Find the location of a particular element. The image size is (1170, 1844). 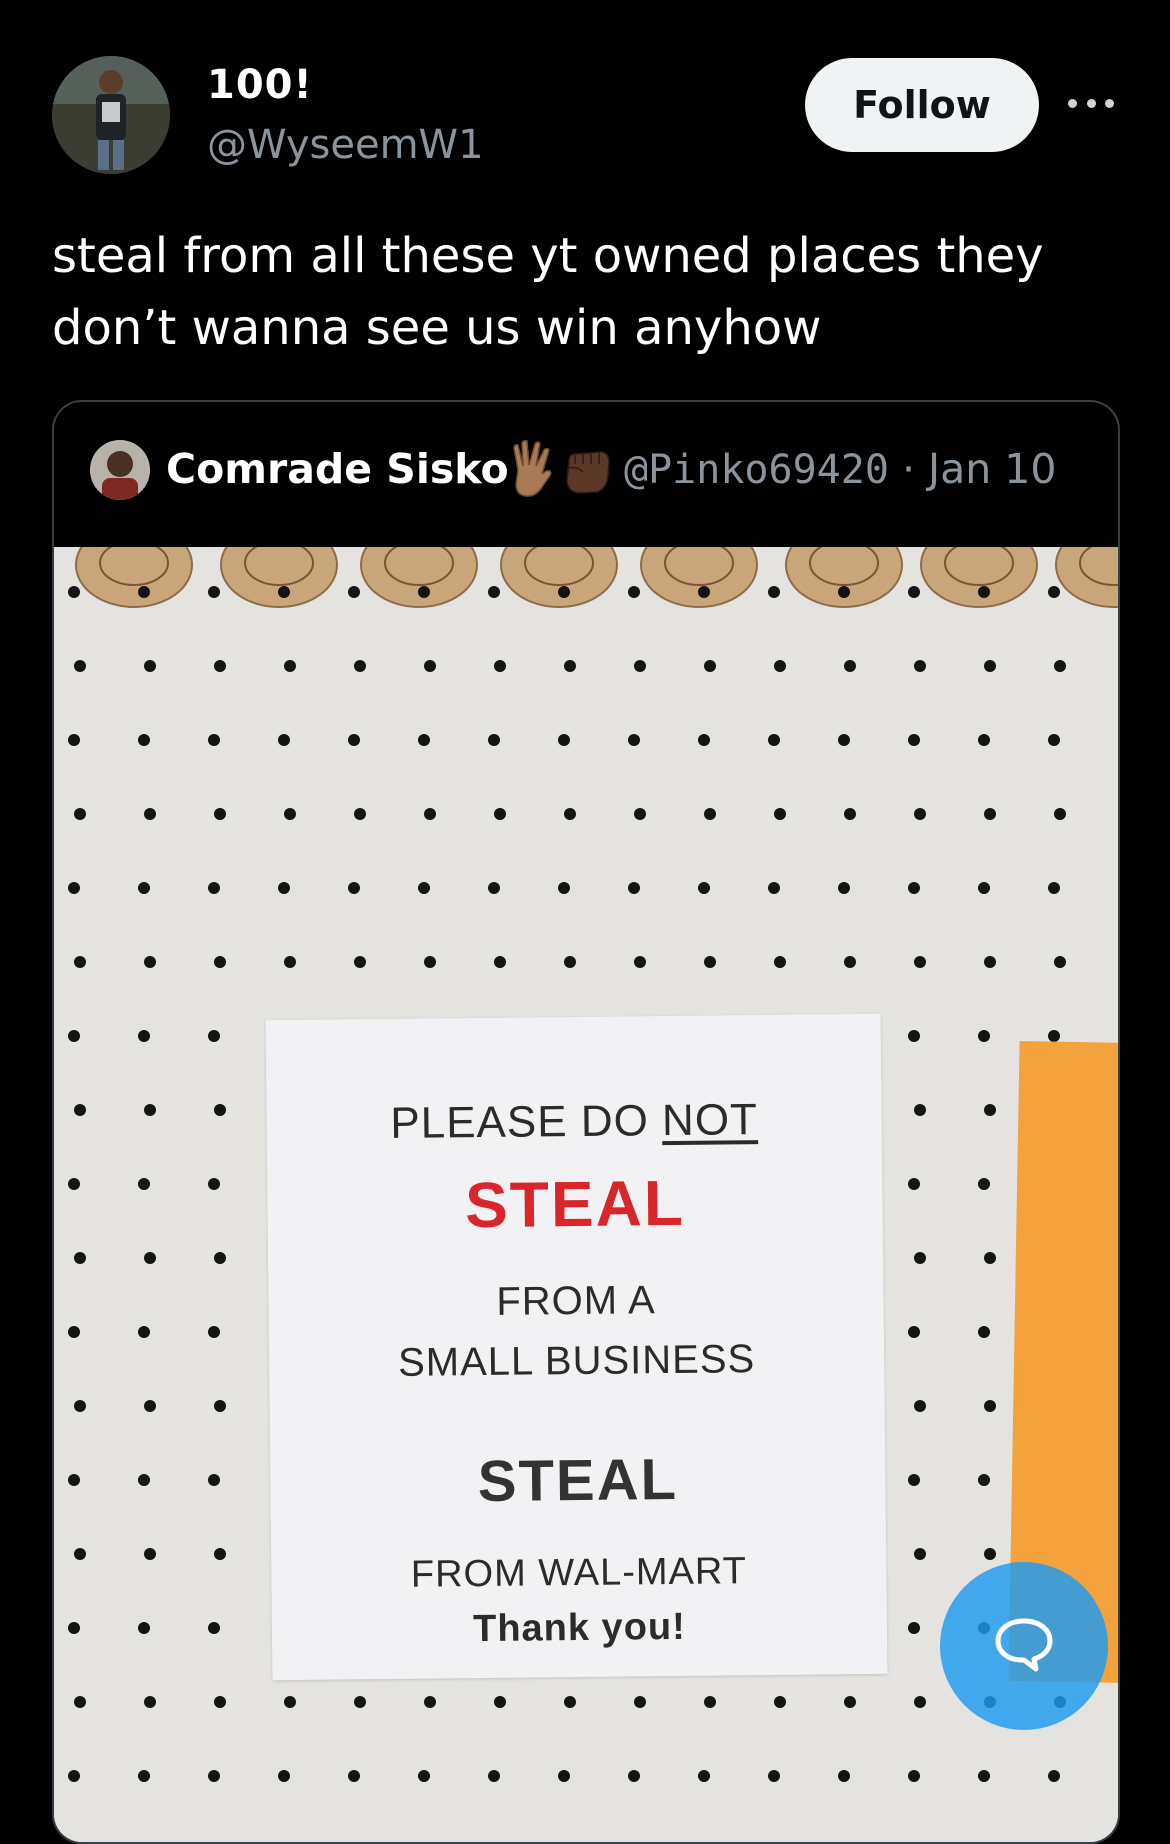

quoted-author-name: Comrade Sisko is located at coordinates (337, 469).